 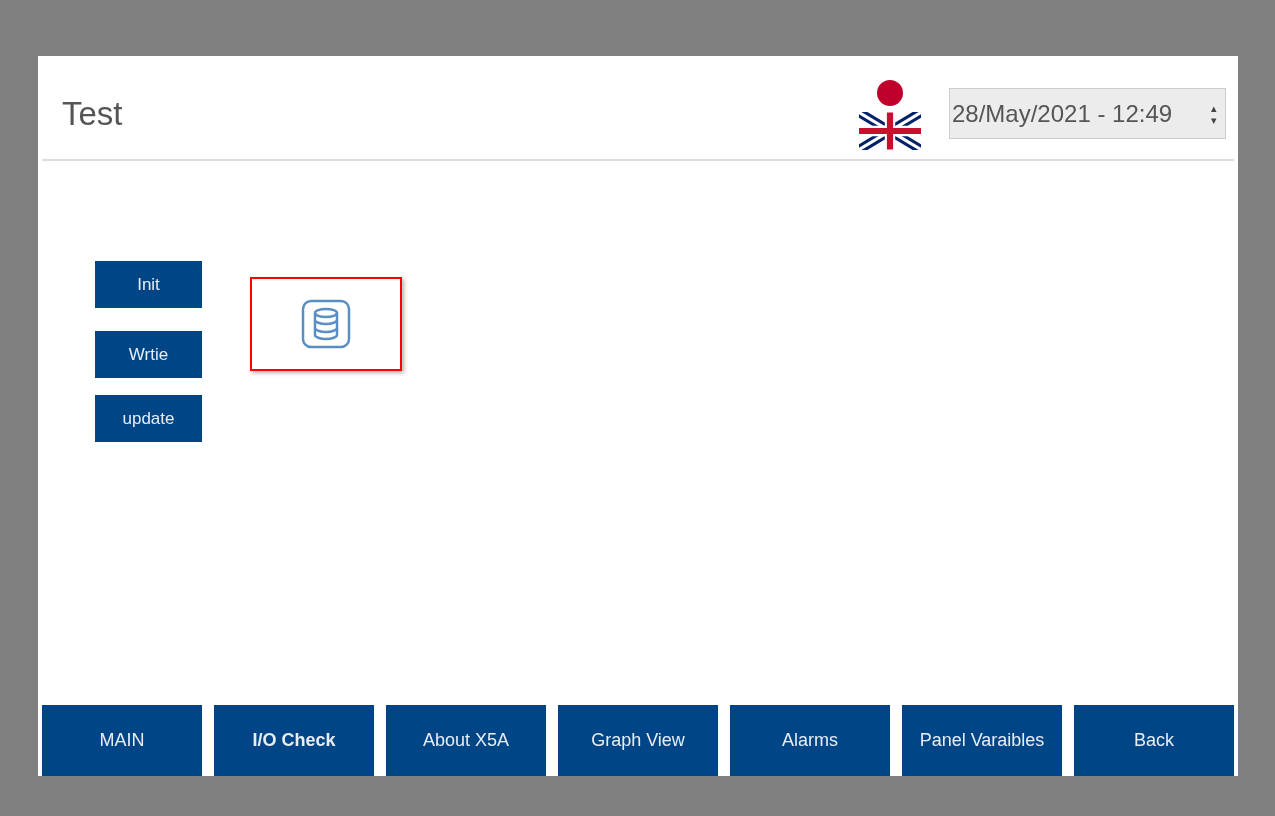 I want to click on nav-tab: Alarms, so click(x=810, y=740).